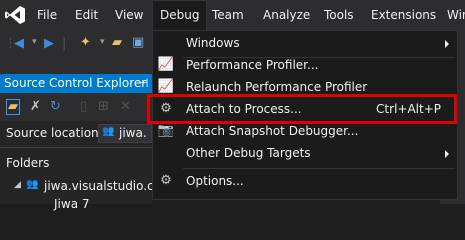 The width and height of the screenshot is (465, 240). I want to click on snapshot-debugger-icon: 📷, so click(166, 130).